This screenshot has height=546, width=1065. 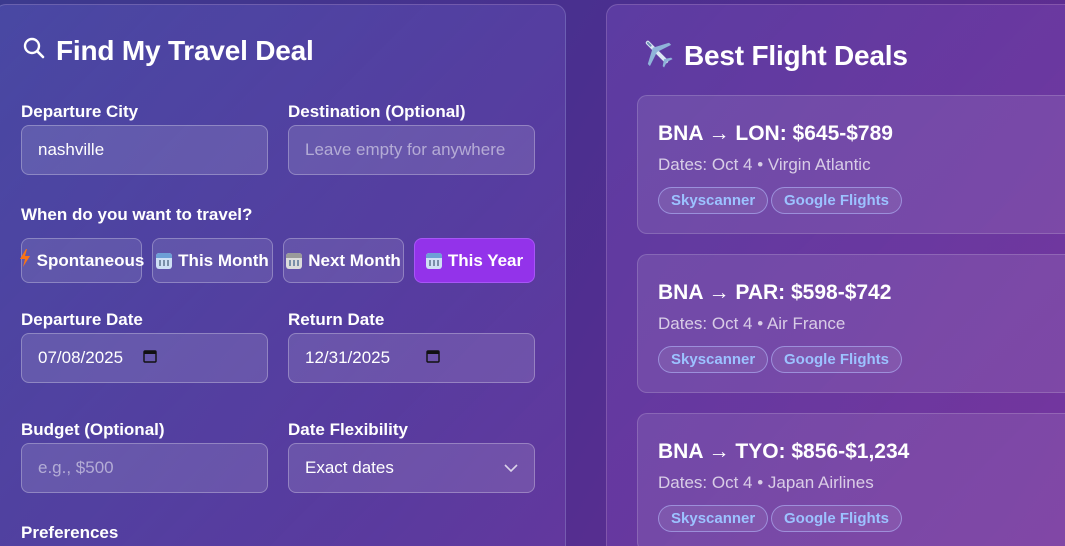 What do you see at coordinates (764, 164) in the screenshot?
I see `deal-meta: Dates: Oct 4 • Virgin Atlantic` at bounding box center [764, 164].